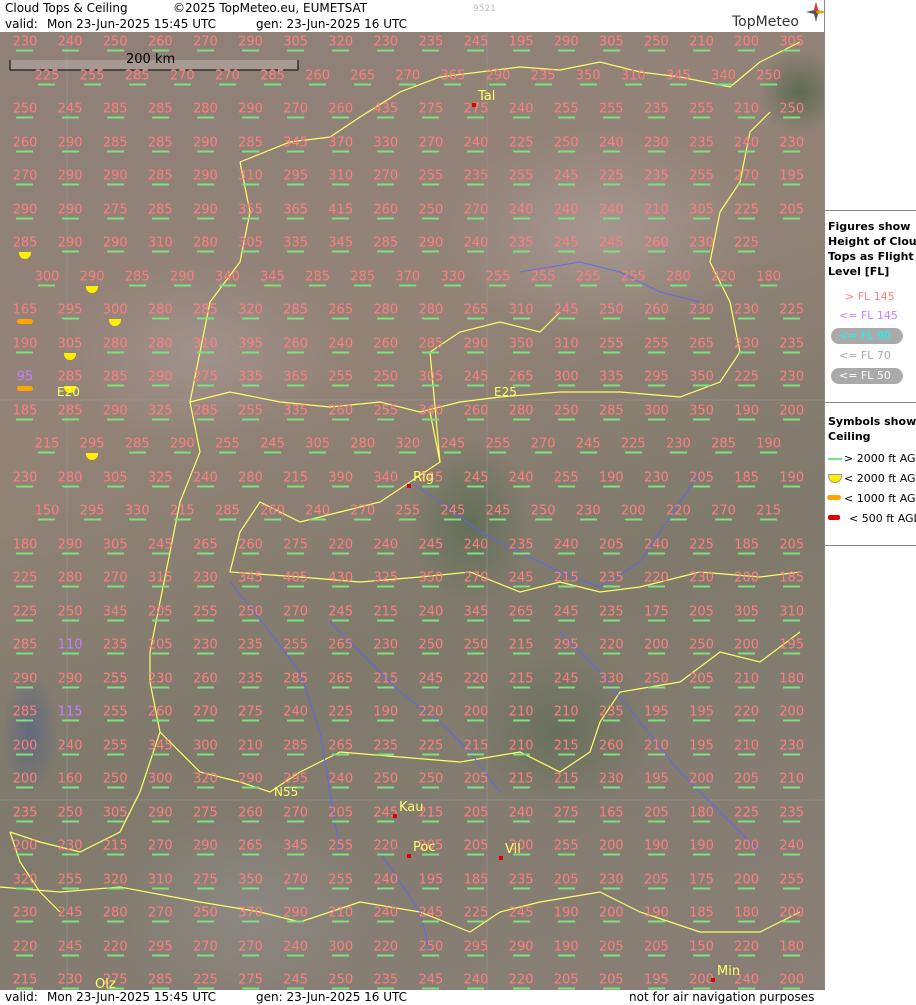  I want to click on cloud-top-value: 225, so click(792, 310).